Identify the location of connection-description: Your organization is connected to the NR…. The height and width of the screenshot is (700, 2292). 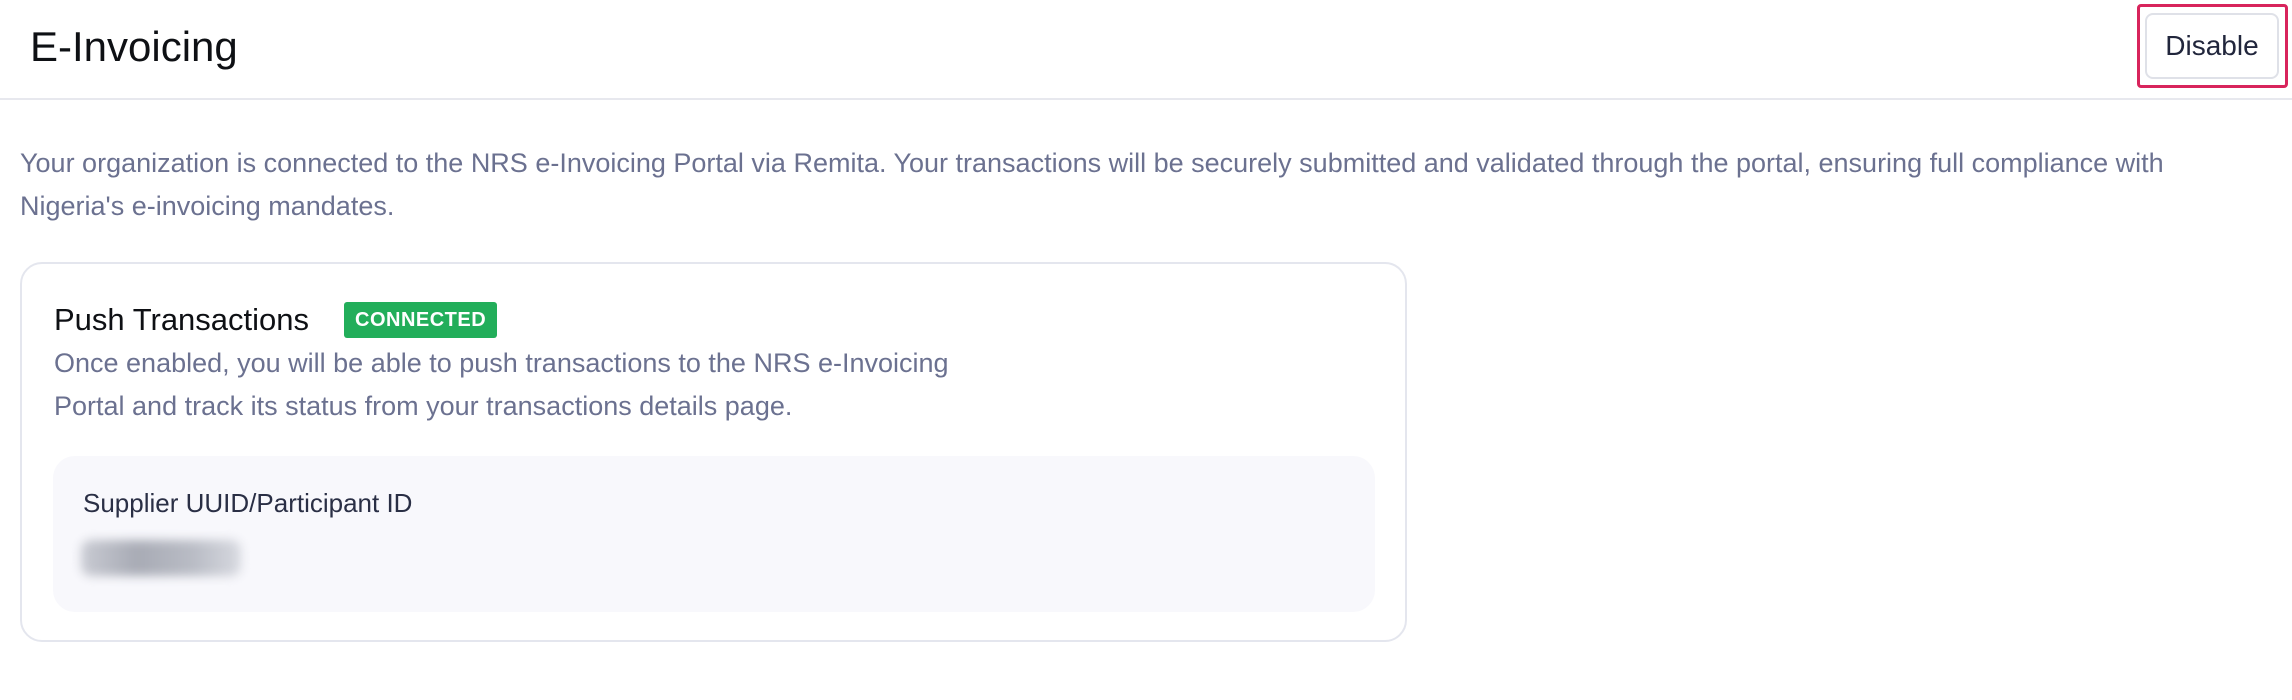
(1092, 184).